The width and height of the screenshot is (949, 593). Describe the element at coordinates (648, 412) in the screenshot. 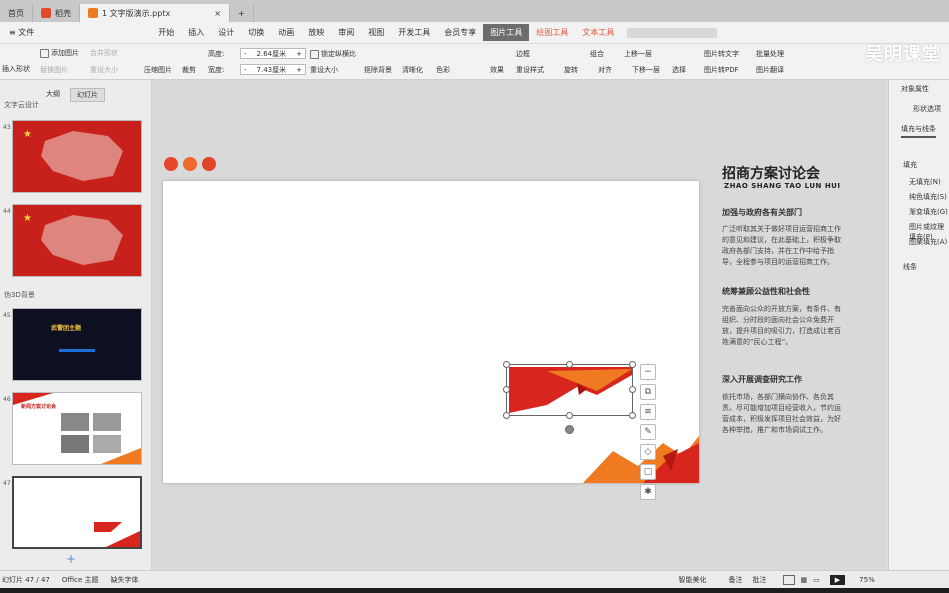

I see `layers-icon: ≋` at that location.